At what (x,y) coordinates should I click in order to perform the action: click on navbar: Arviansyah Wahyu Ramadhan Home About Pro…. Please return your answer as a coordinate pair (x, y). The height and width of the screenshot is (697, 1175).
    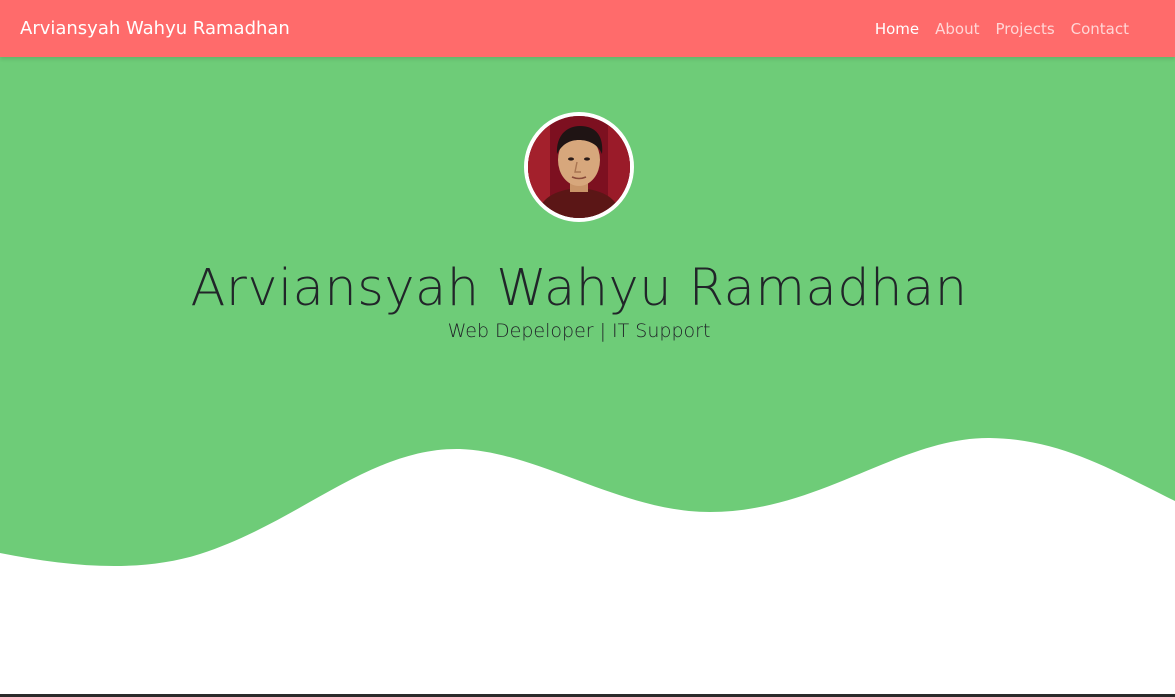
    Looking at the image, I should click on (587, 28).